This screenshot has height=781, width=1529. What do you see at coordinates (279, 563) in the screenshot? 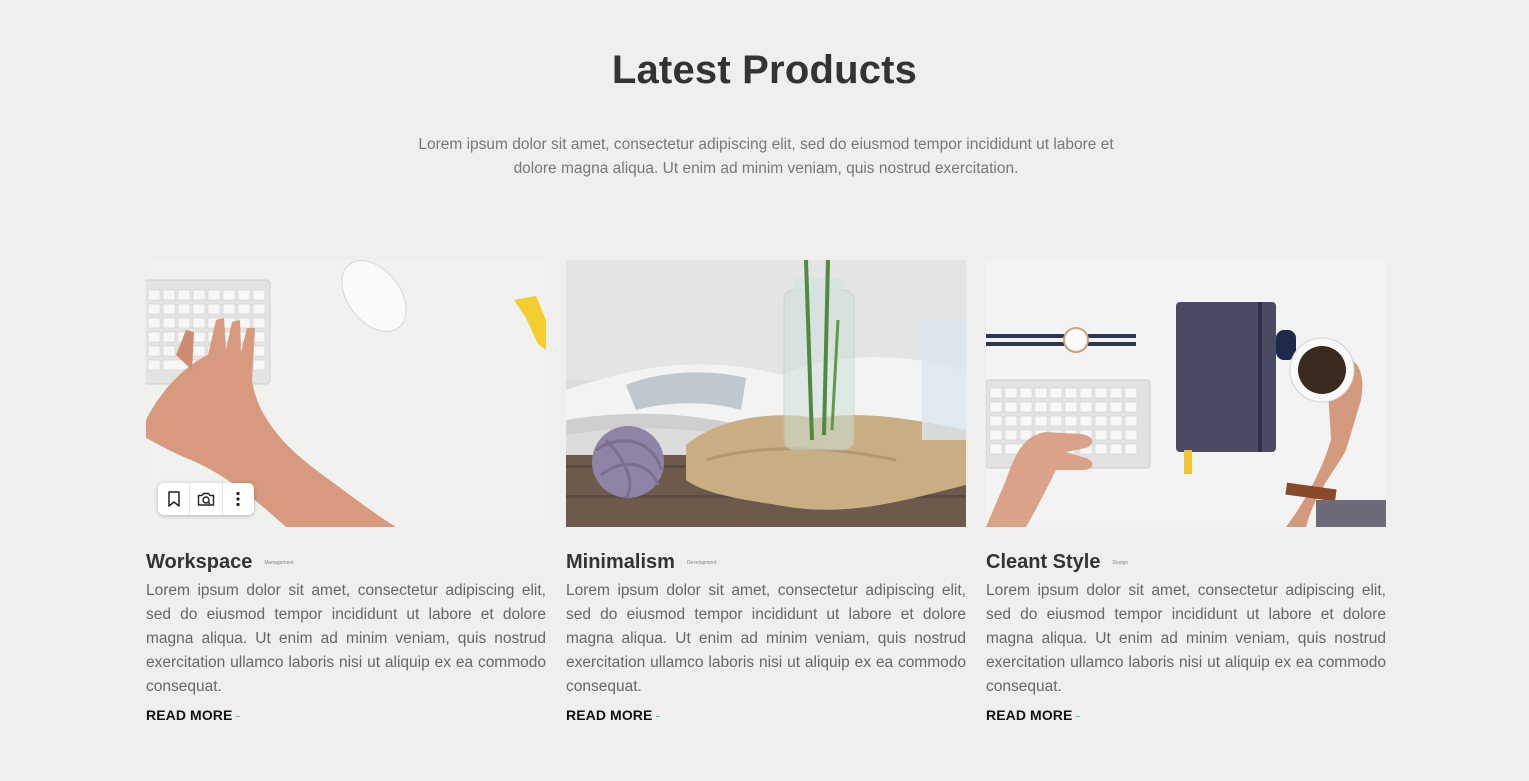
I see `card-category-tag: Management` at bounding box center [279, 563].